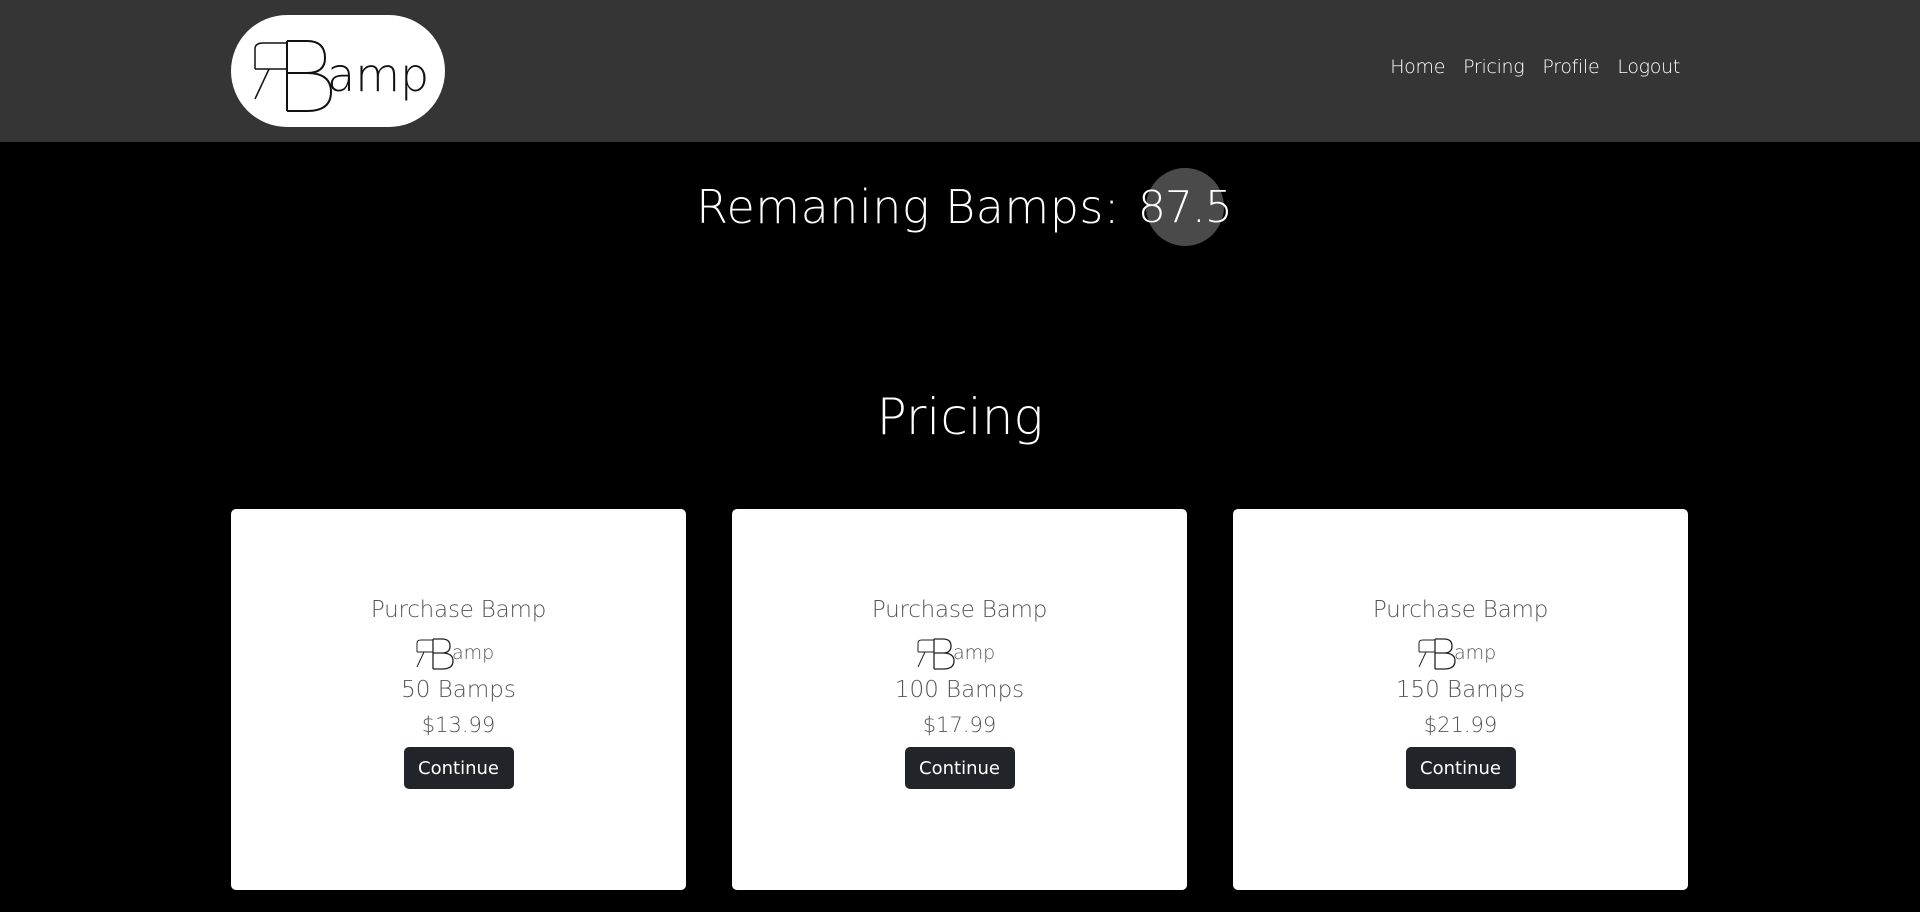 The width and height of the screenshot is (1920, 912). I want to click on pricing-title: Pricing, so click(960, 417).